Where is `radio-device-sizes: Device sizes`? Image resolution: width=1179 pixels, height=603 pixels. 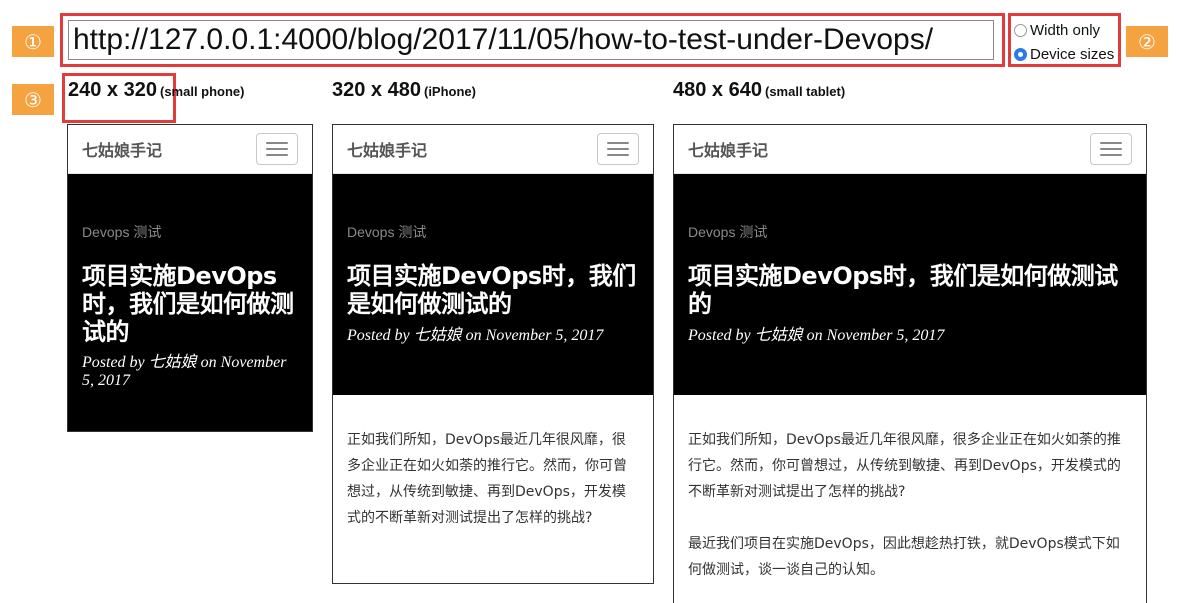
radio-device-sizes: Device sizes is located at coordinates (1064, 54).